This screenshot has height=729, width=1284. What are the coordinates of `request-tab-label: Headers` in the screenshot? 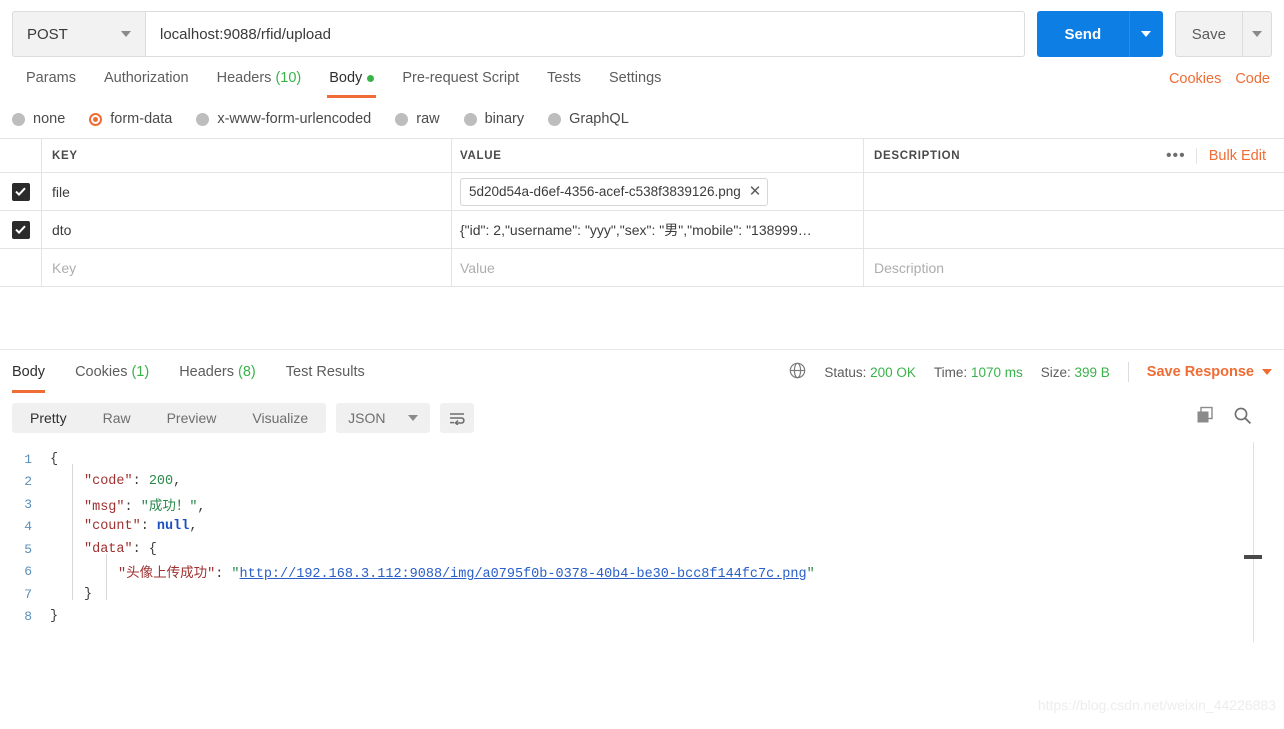 It's located at (244, 78).